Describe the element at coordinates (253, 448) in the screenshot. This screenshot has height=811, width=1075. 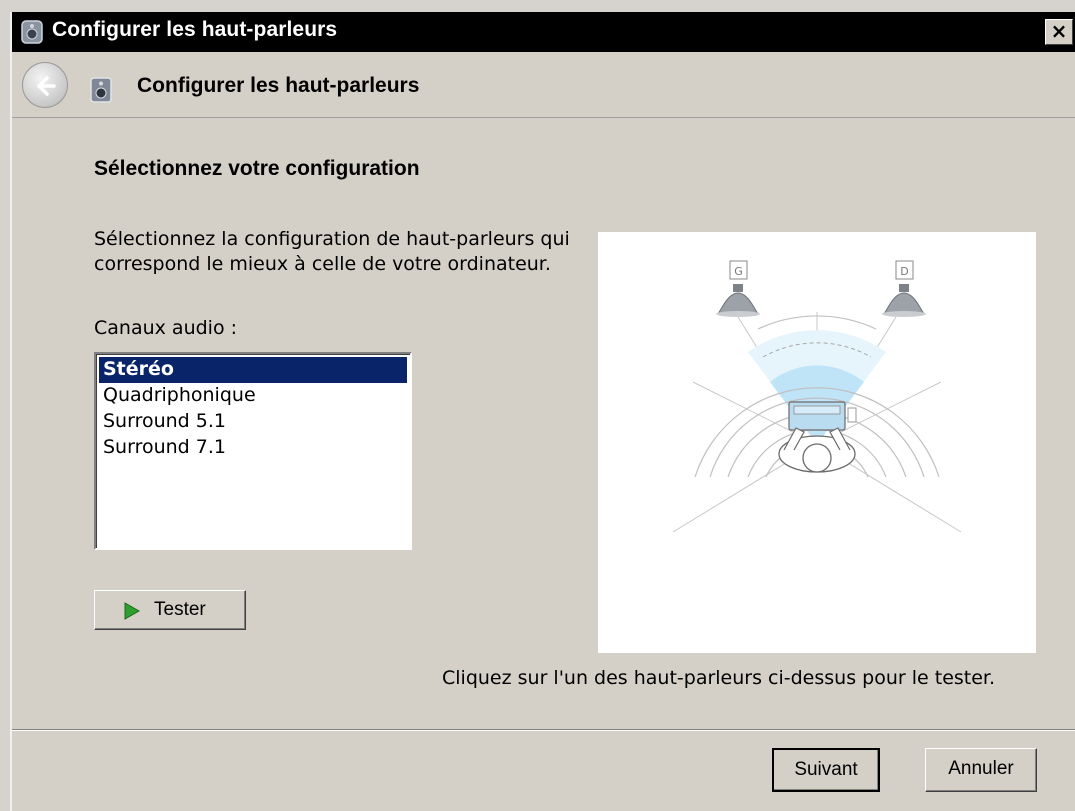
I see `list-item-surround-7-1: Surround 7.1` at that location.